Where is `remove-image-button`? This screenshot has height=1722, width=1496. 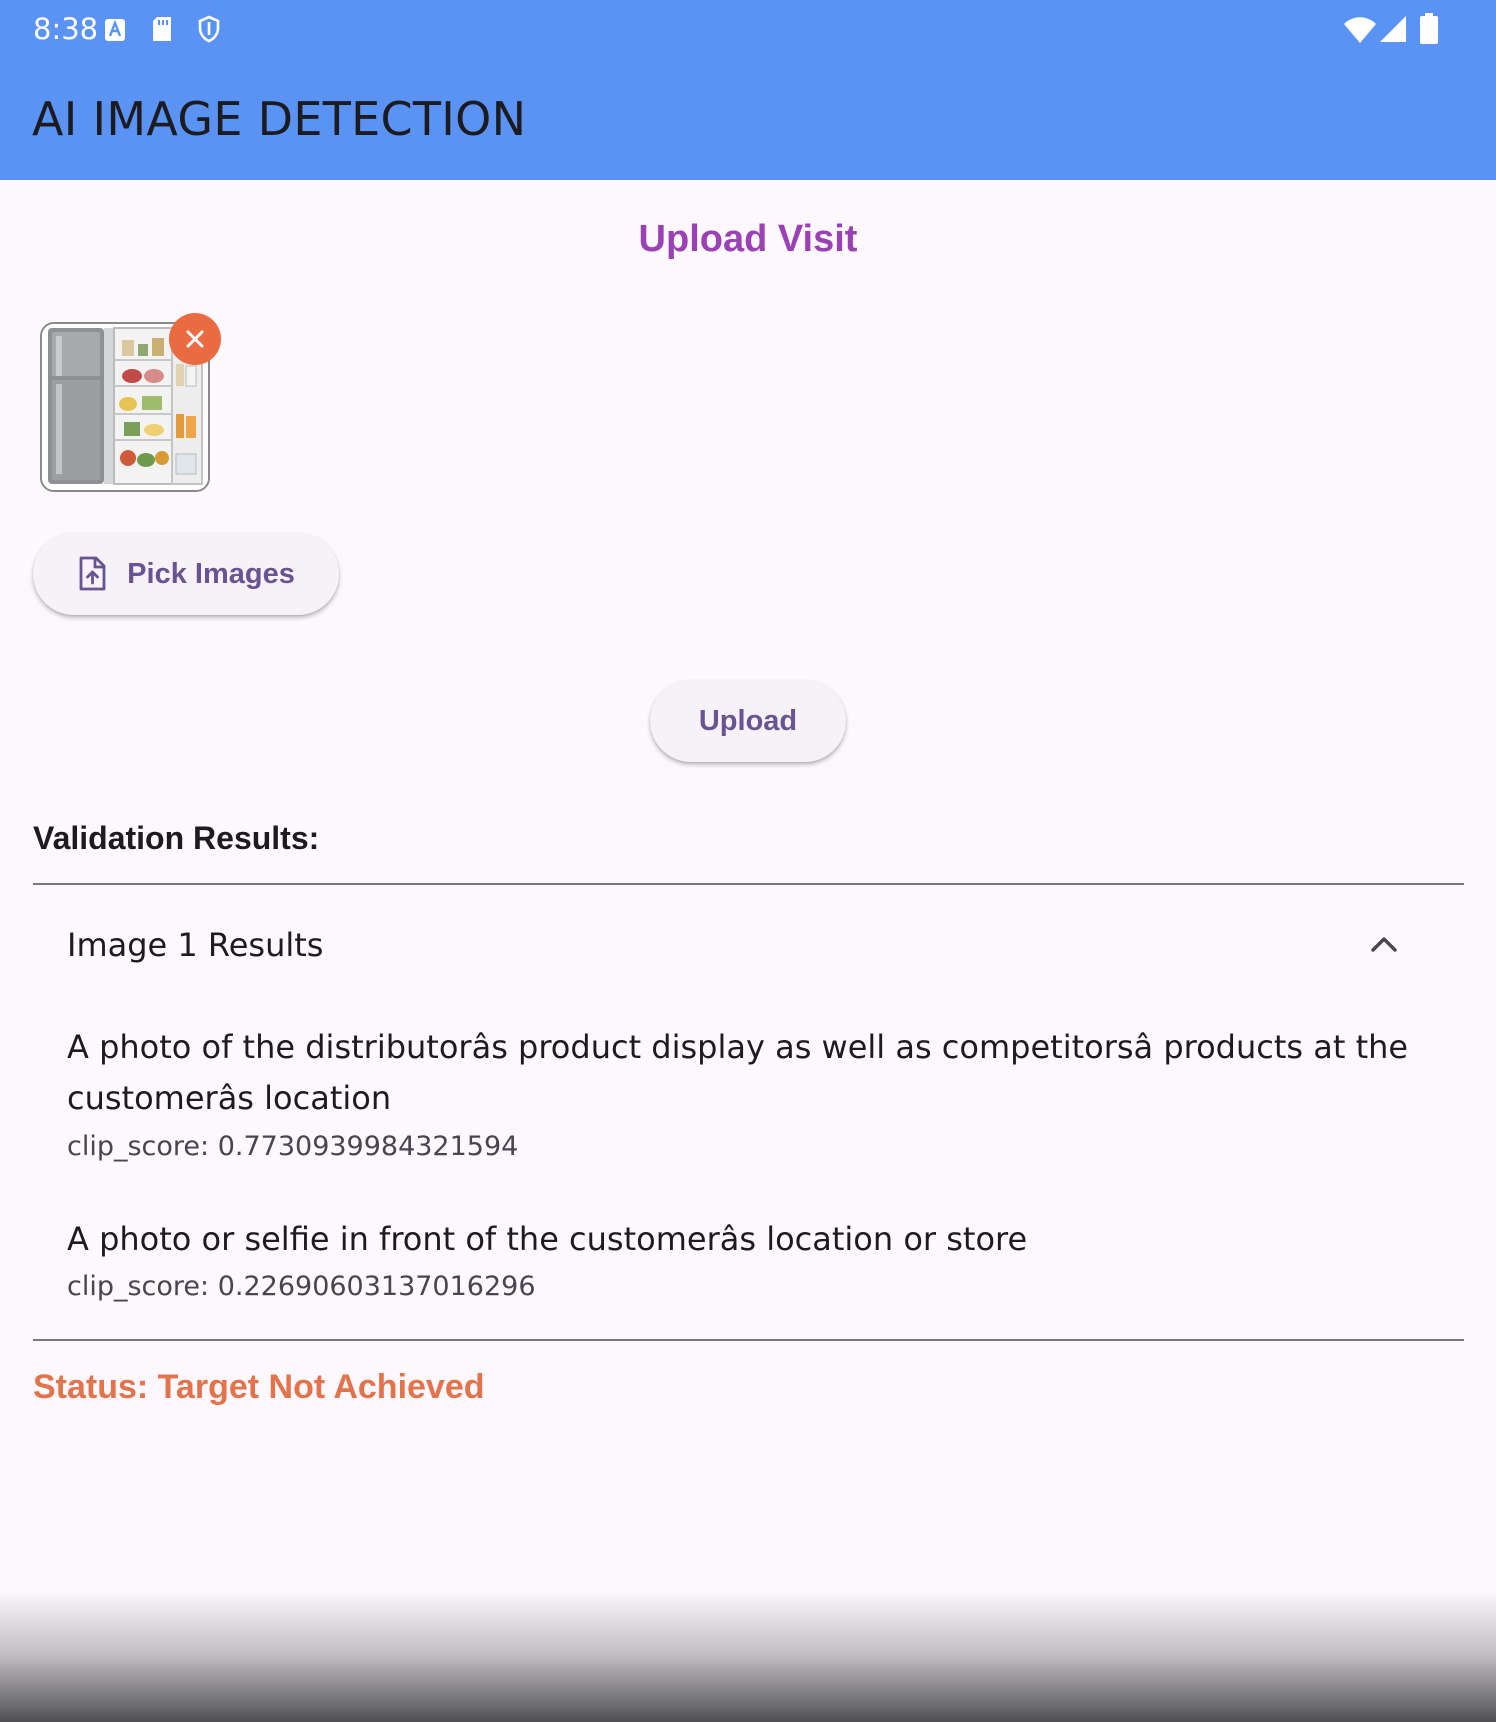
remove-image-button is located at coordinates (195, 339).